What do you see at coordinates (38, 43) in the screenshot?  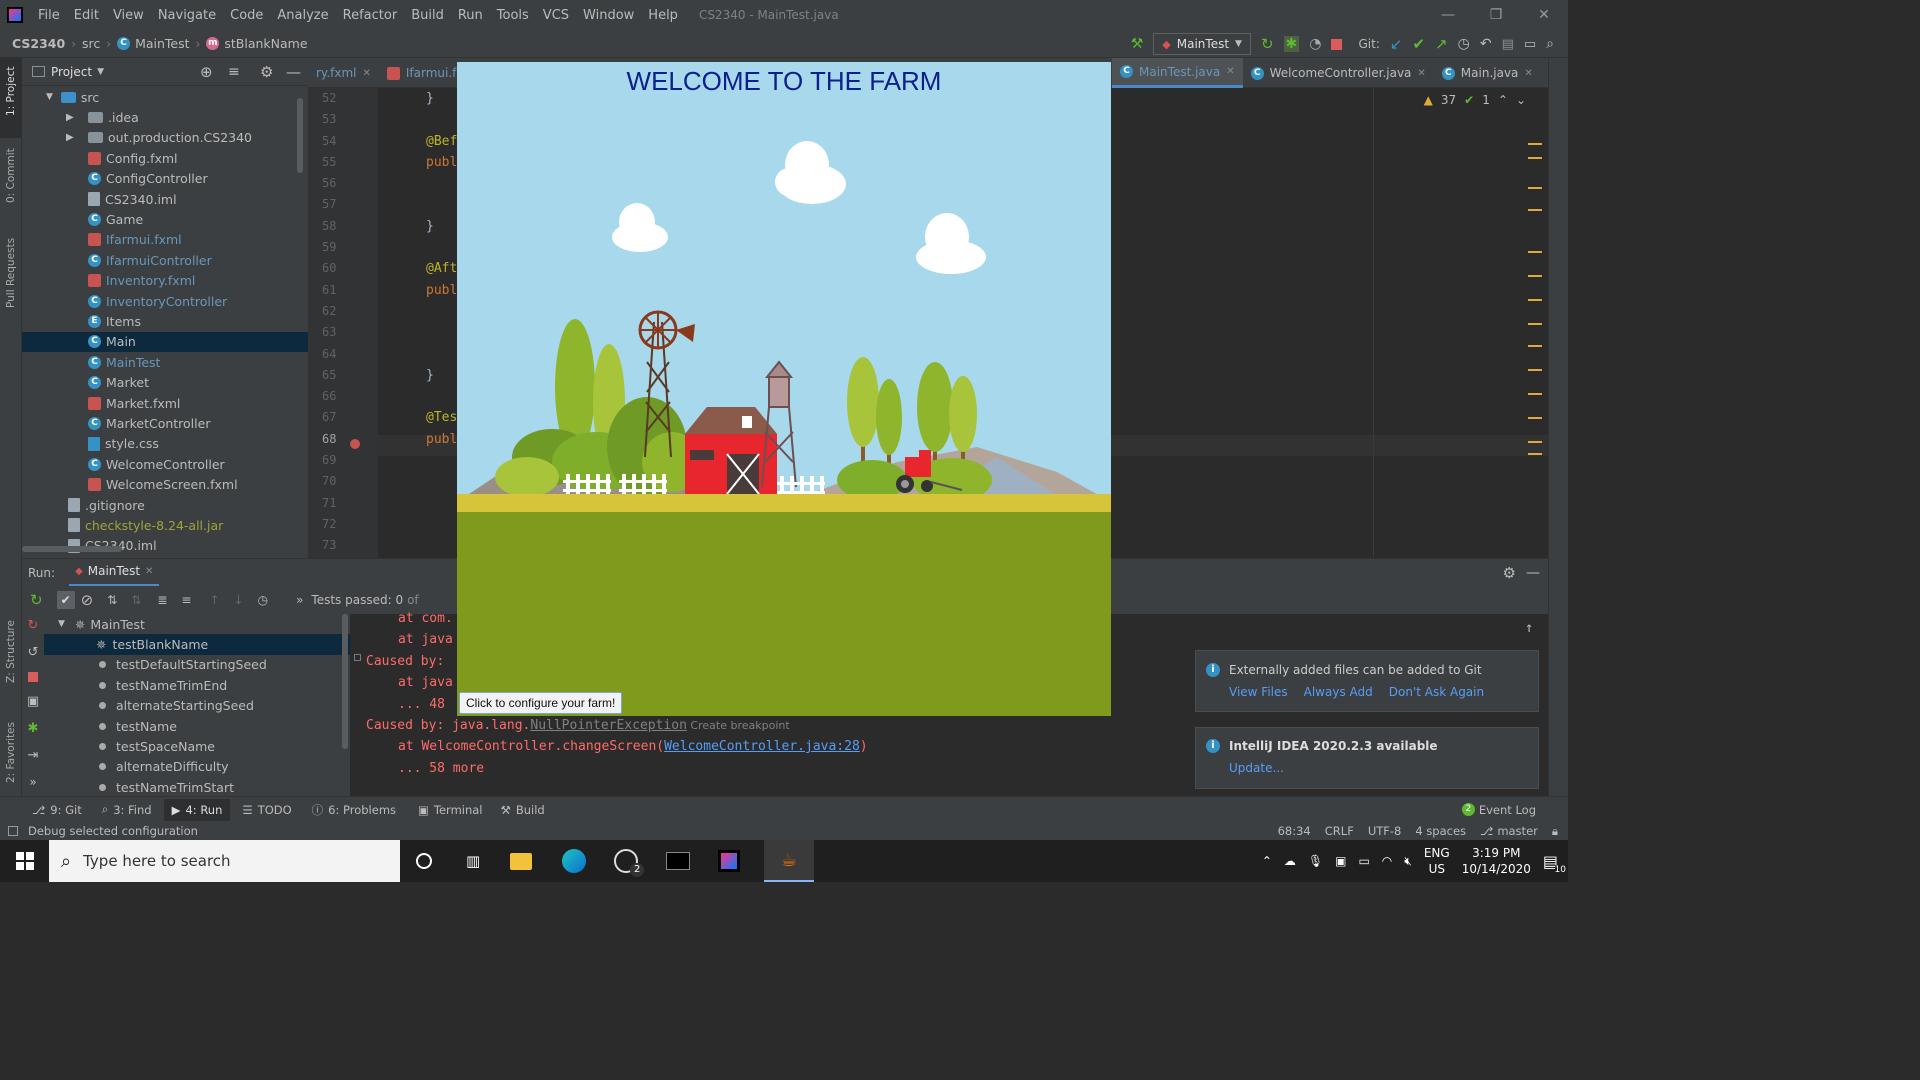 I see `breadcrumb-project: CS2340` at bounding box center [38, 43].